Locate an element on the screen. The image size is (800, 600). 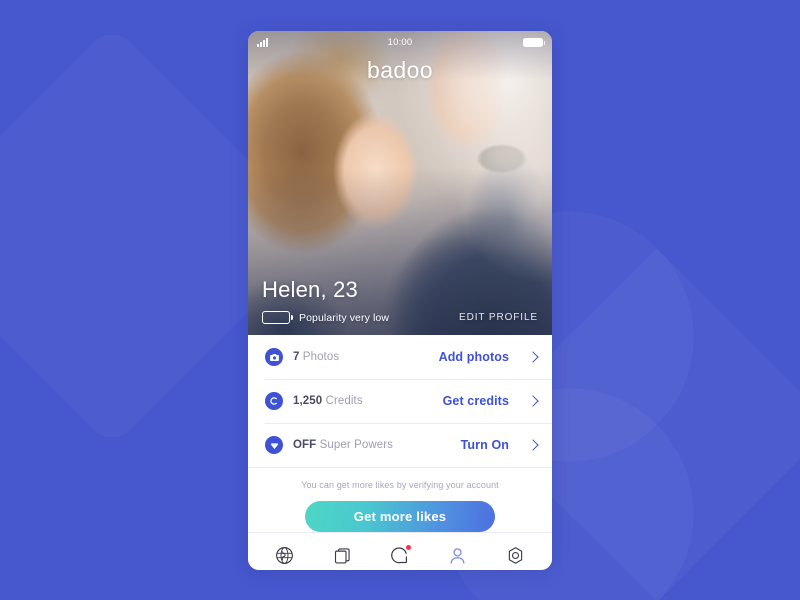
signal-bars-icon is located at coordinates (262, 42).